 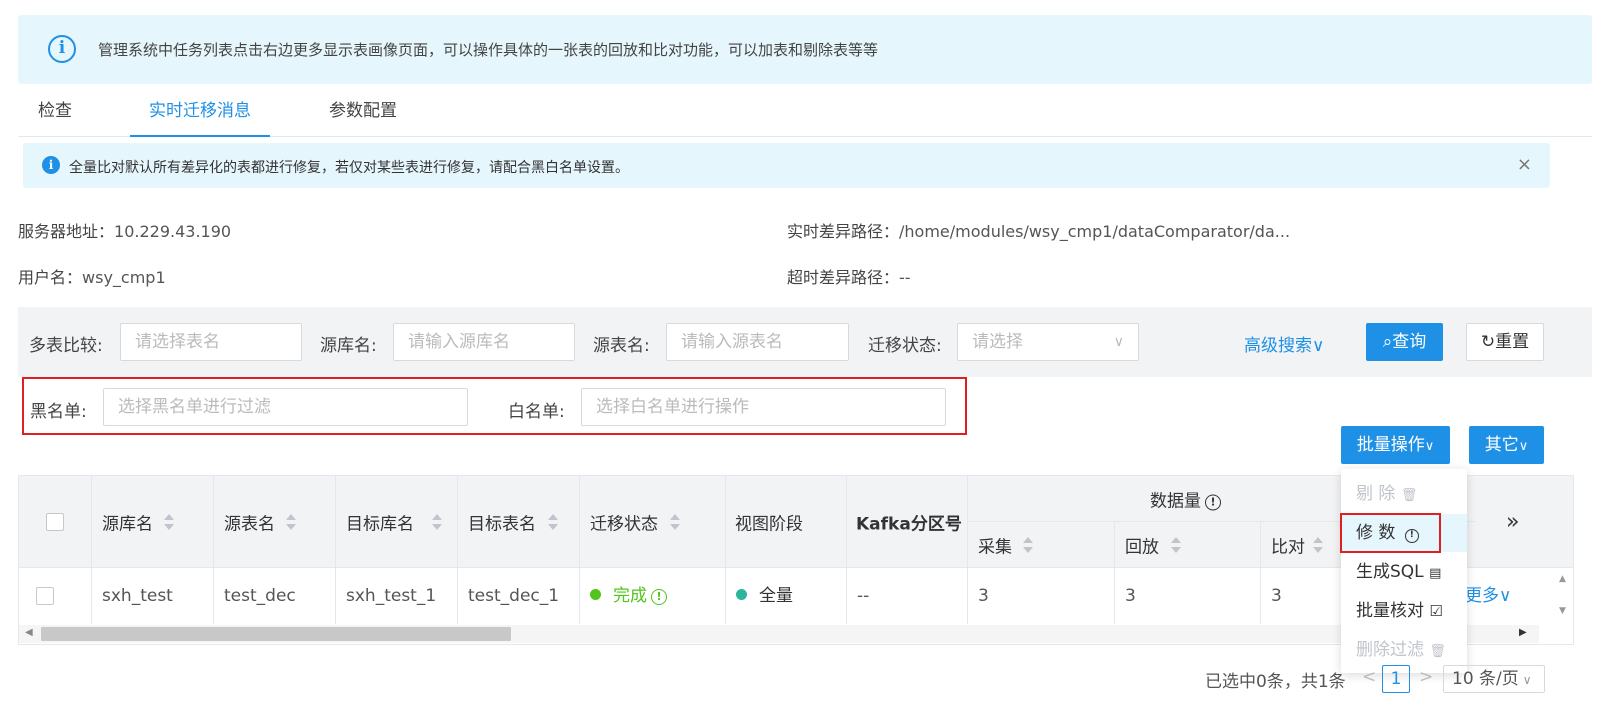 What do you see at coordinates (200, 113) in the screenshot?
I see `tab-realtime-migration: 实时迁移消息` at bounding box center [200, 113].